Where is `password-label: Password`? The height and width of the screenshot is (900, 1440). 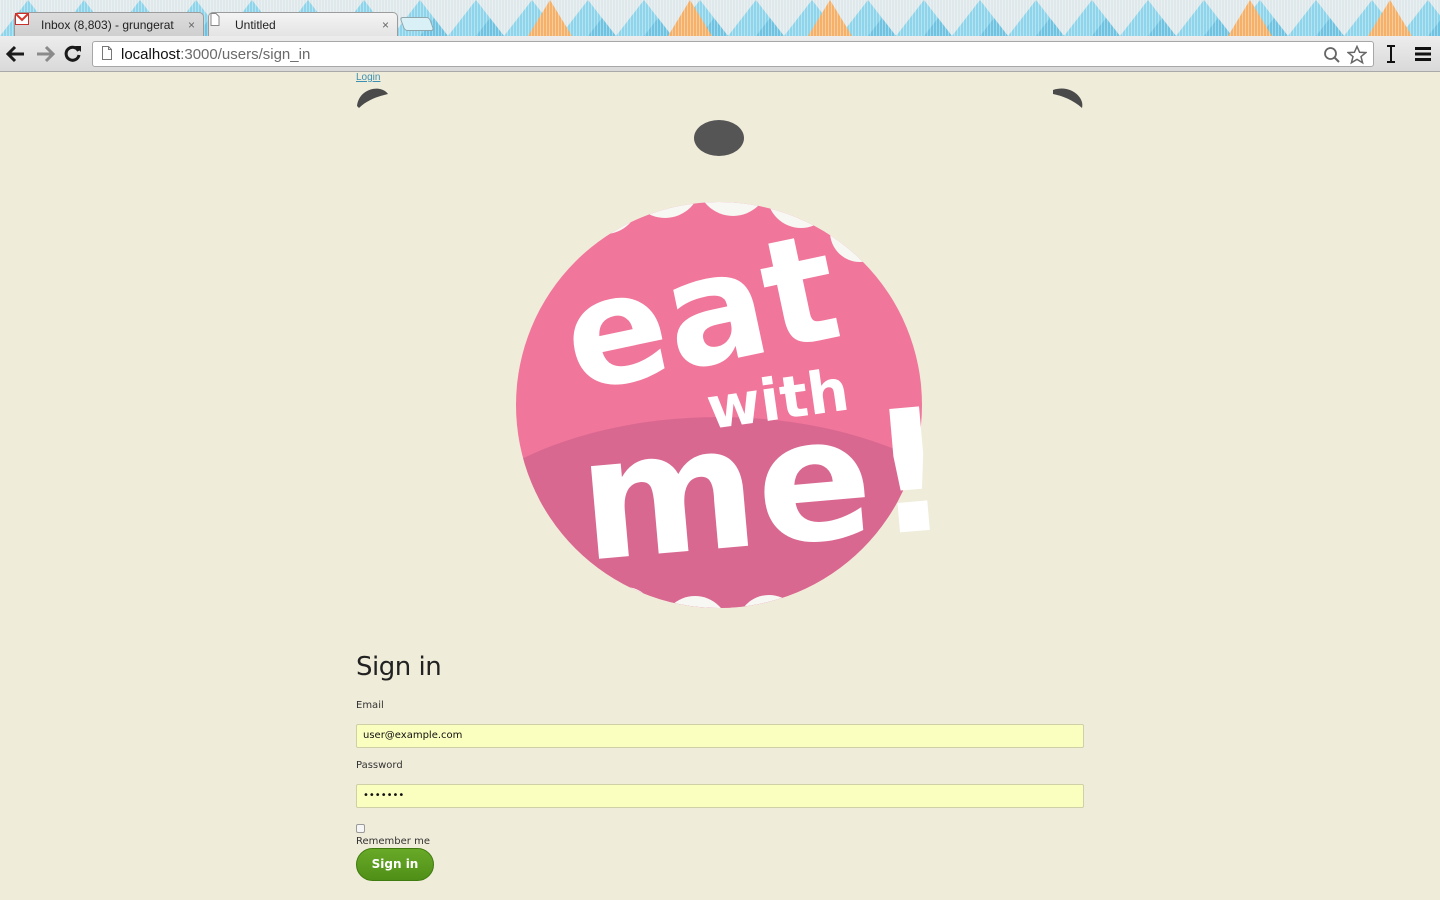
password-label: Password is located at coordinates (379, 765).